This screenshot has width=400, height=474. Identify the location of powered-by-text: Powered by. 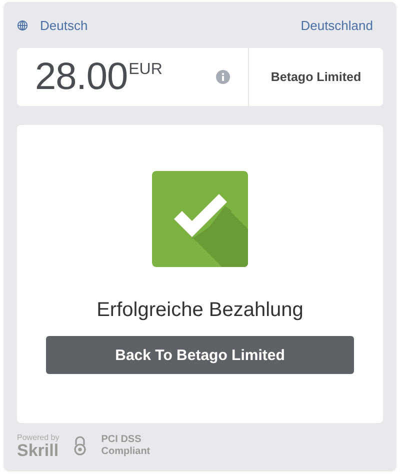
(38, 437).